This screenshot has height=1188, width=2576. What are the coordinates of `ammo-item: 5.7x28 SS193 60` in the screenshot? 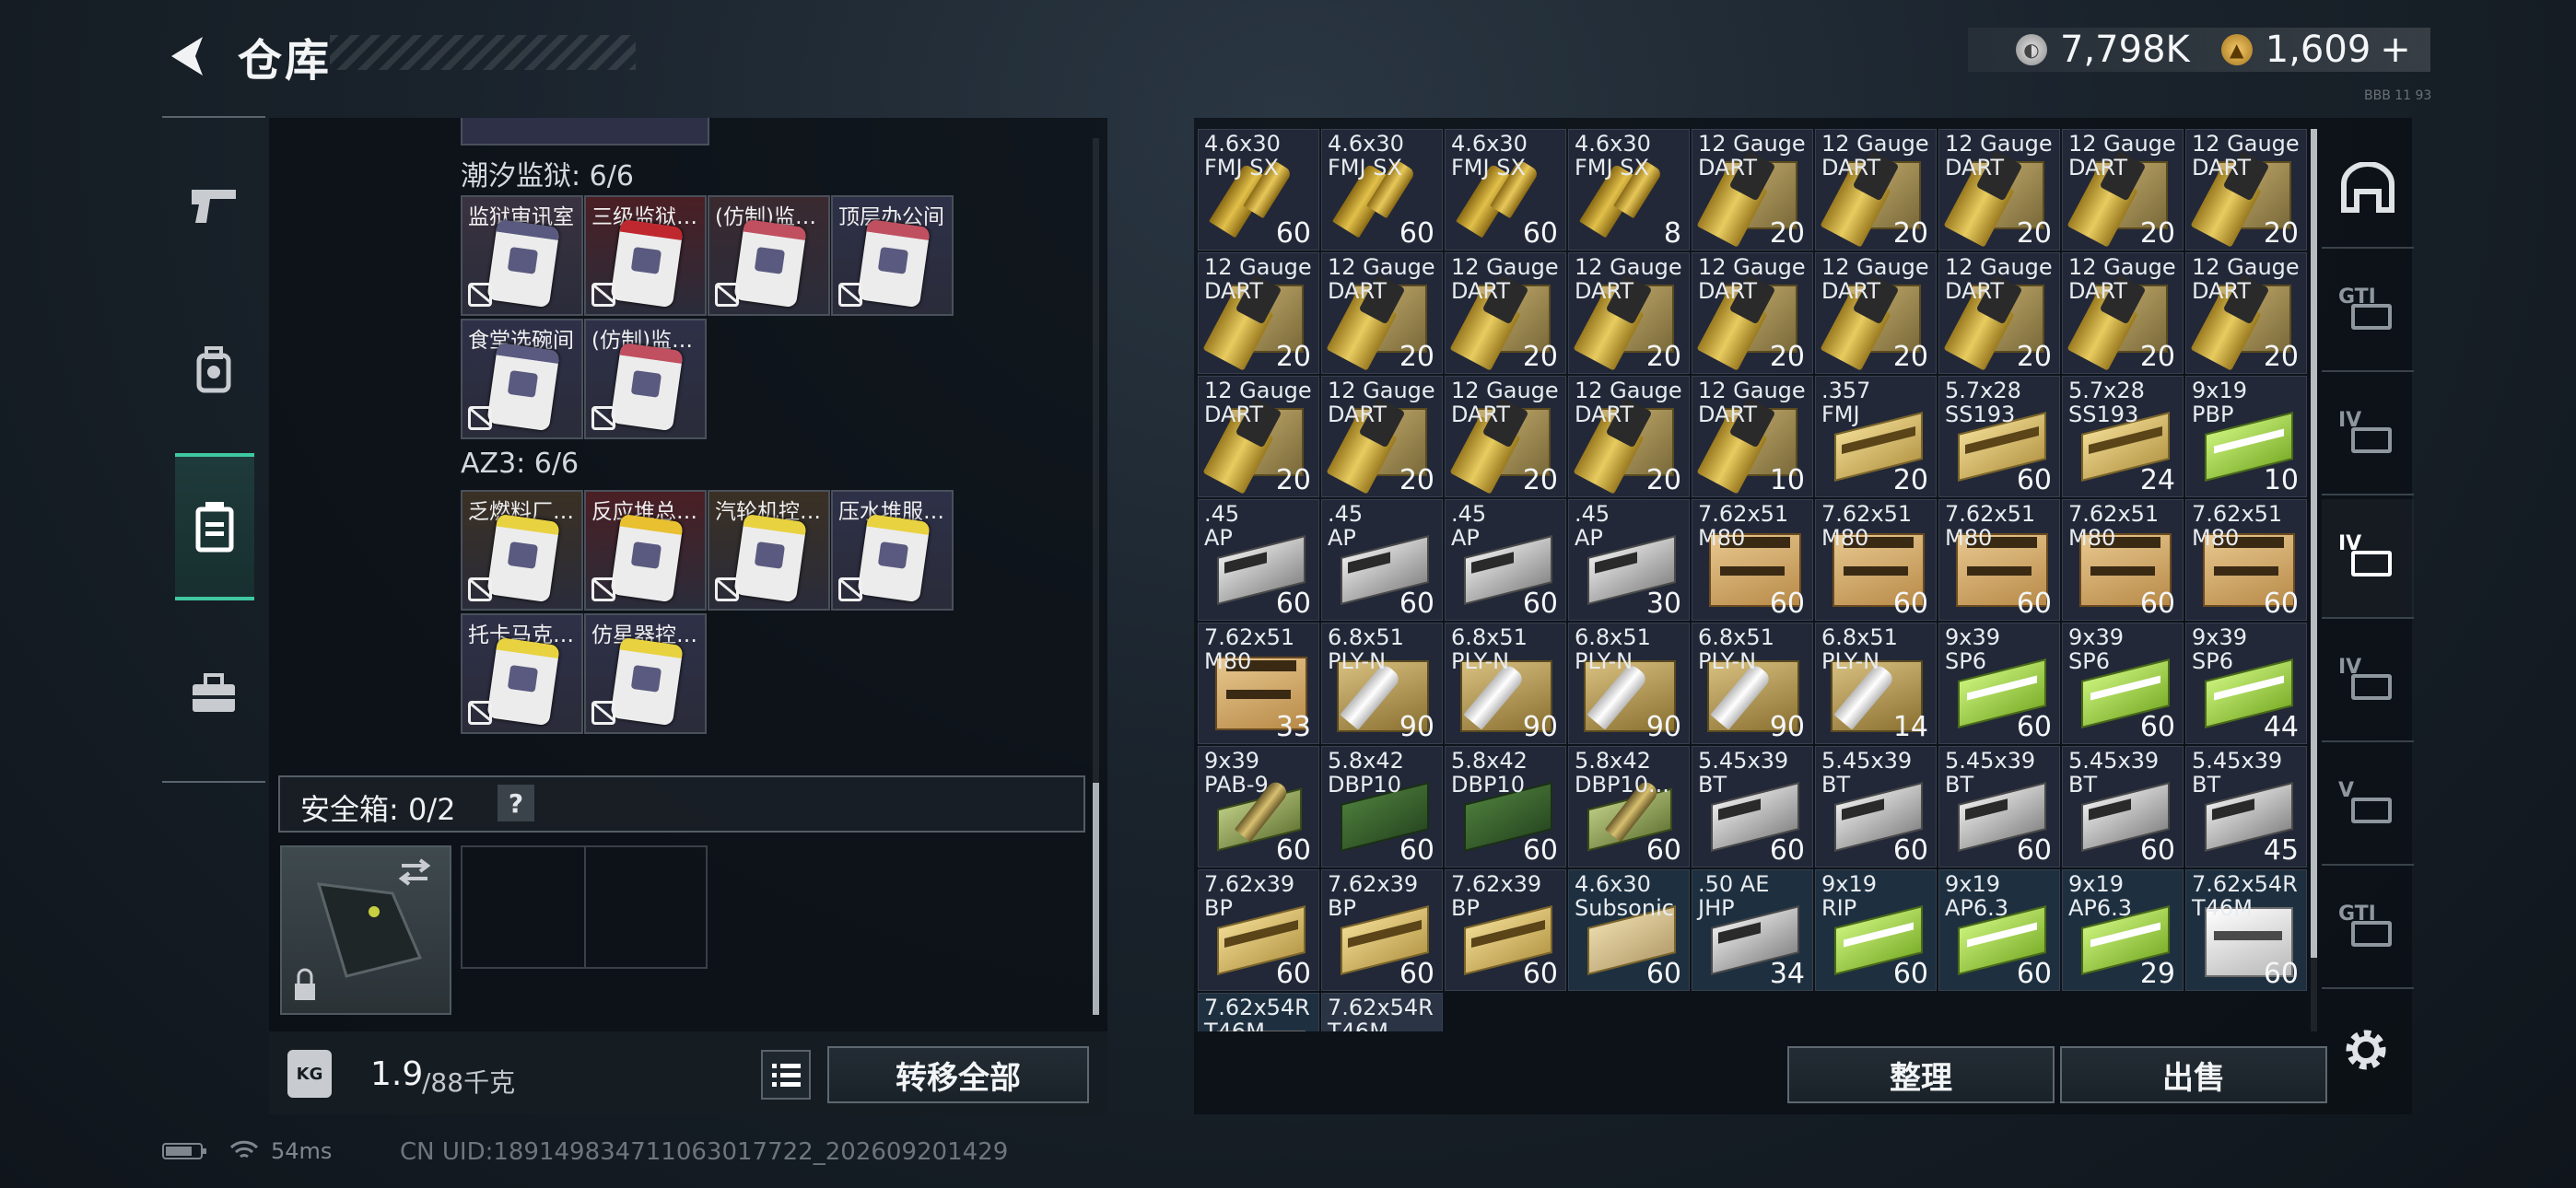 It's located at (1999, 436).